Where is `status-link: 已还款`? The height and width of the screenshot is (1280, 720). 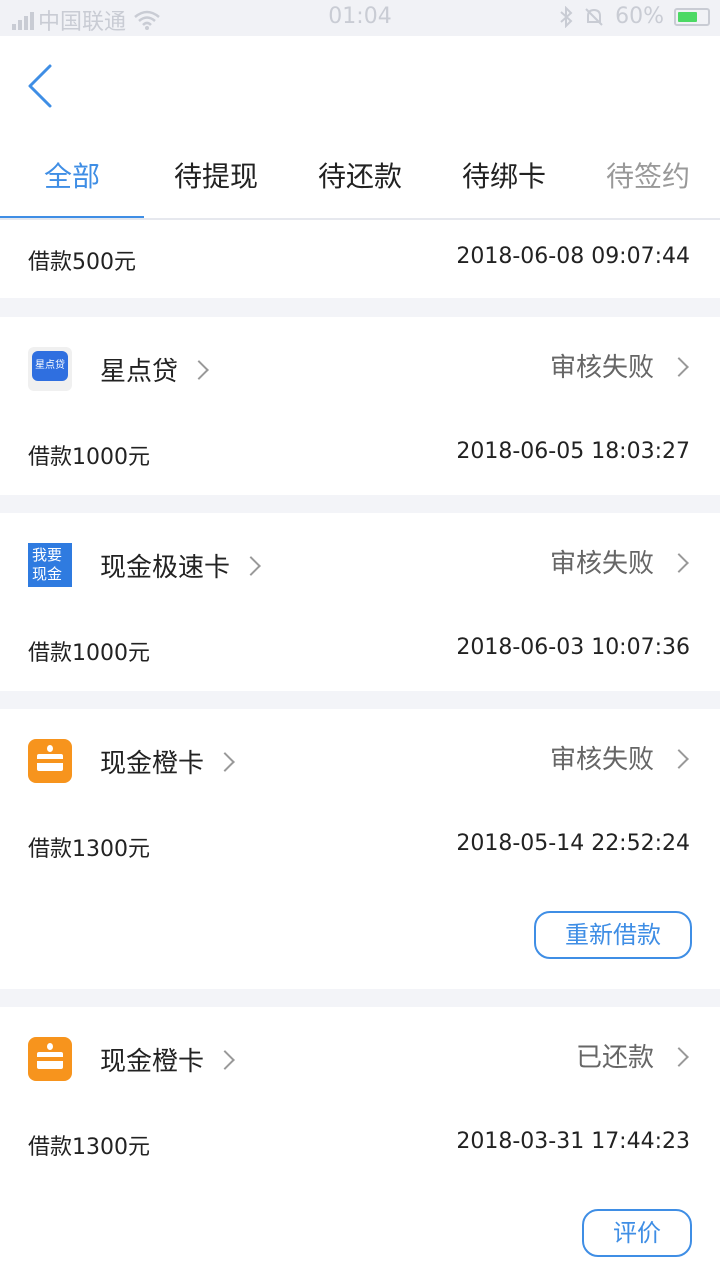 status-link: 已还款 is located at coordinates (632, 1055).